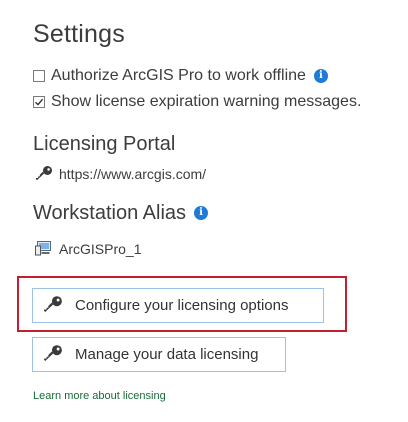  I want to click on configure-licensing-label: Configure your licensing options, so click(182, 305).